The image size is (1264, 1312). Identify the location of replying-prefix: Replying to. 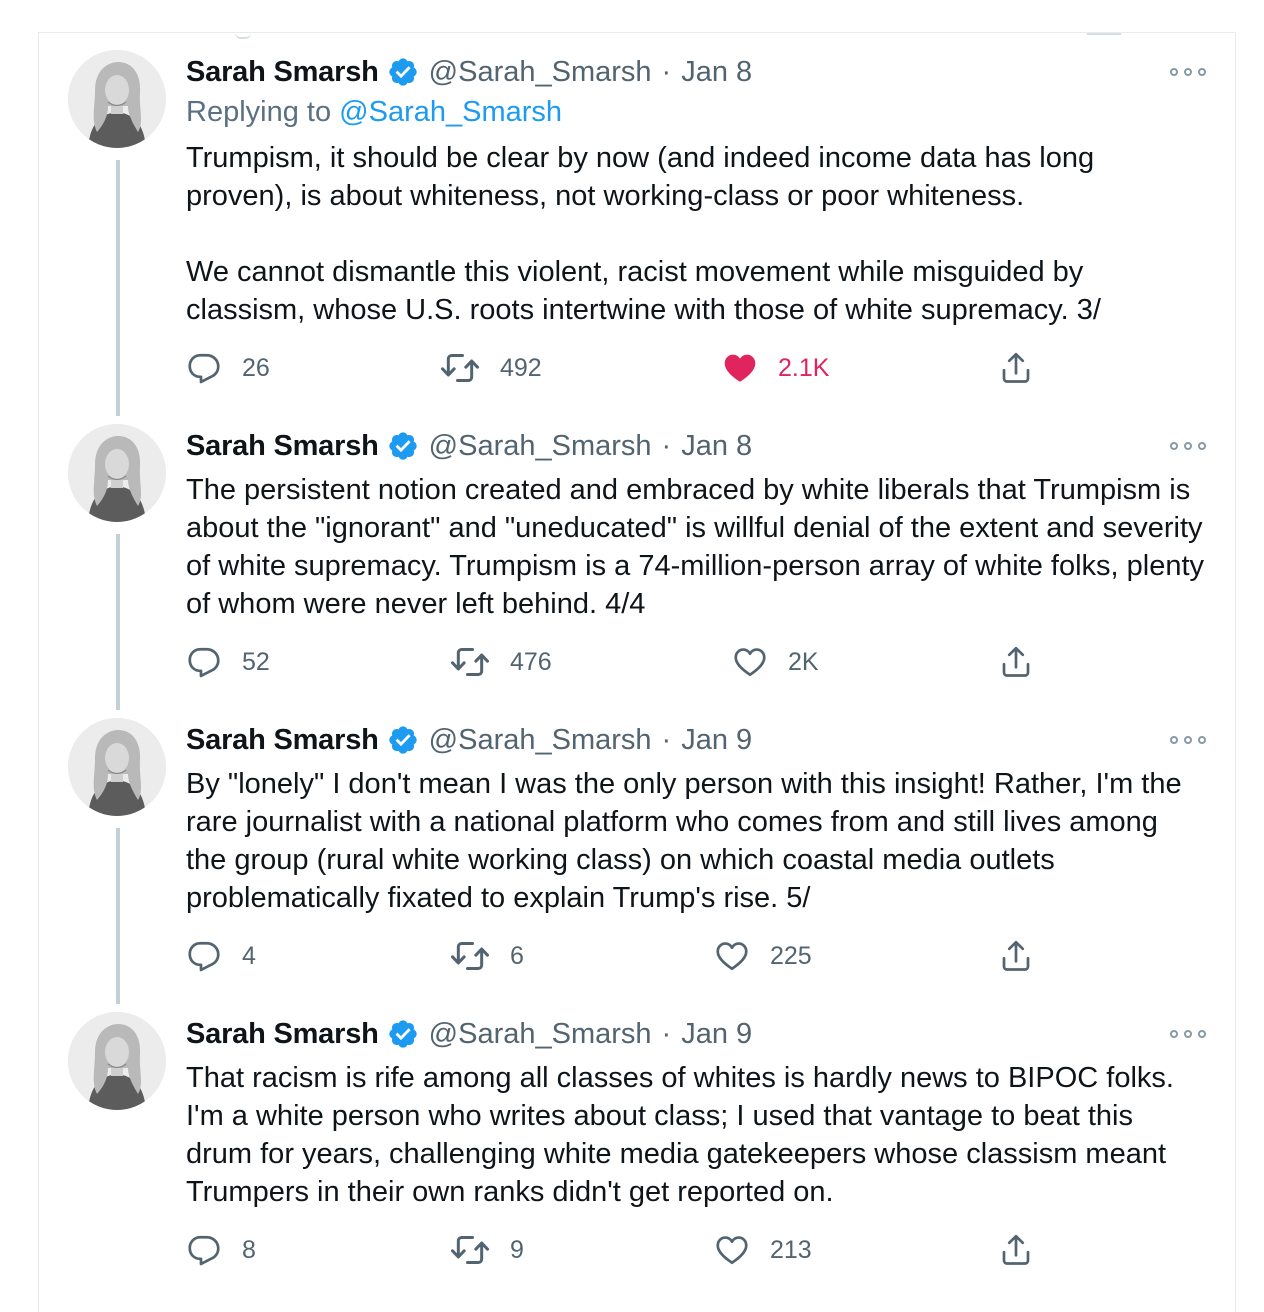
(259, 112).